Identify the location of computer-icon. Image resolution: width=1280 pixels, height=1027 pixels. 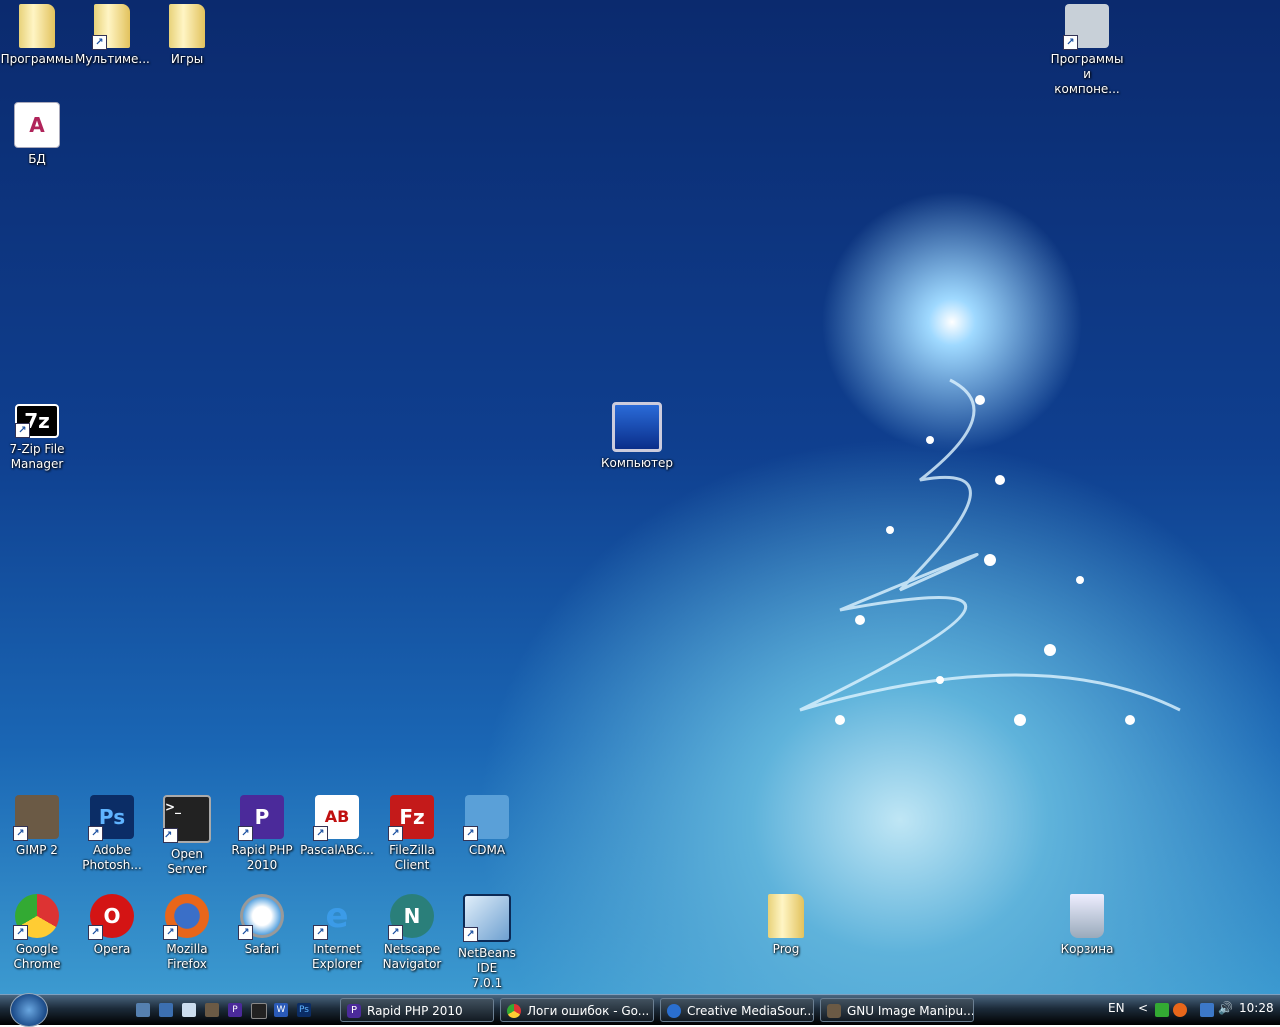
(637, 427).